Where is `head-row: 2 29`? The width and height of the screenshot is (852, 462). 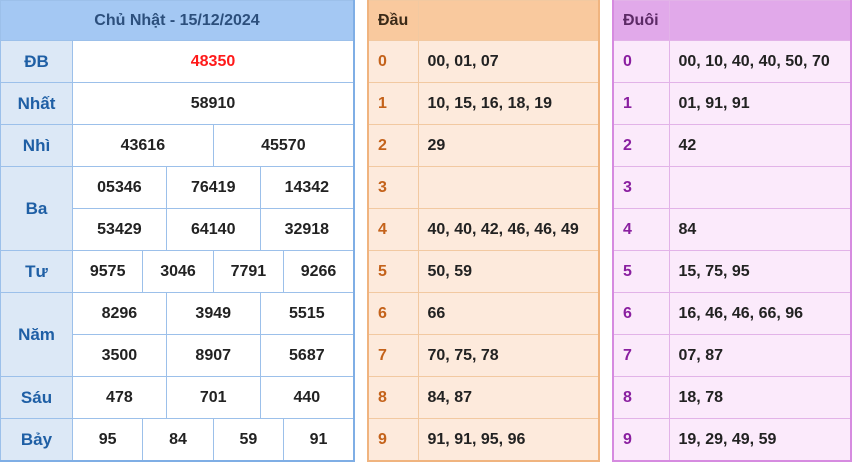
head-row: 2 29 is located at coordinates (483, 146).